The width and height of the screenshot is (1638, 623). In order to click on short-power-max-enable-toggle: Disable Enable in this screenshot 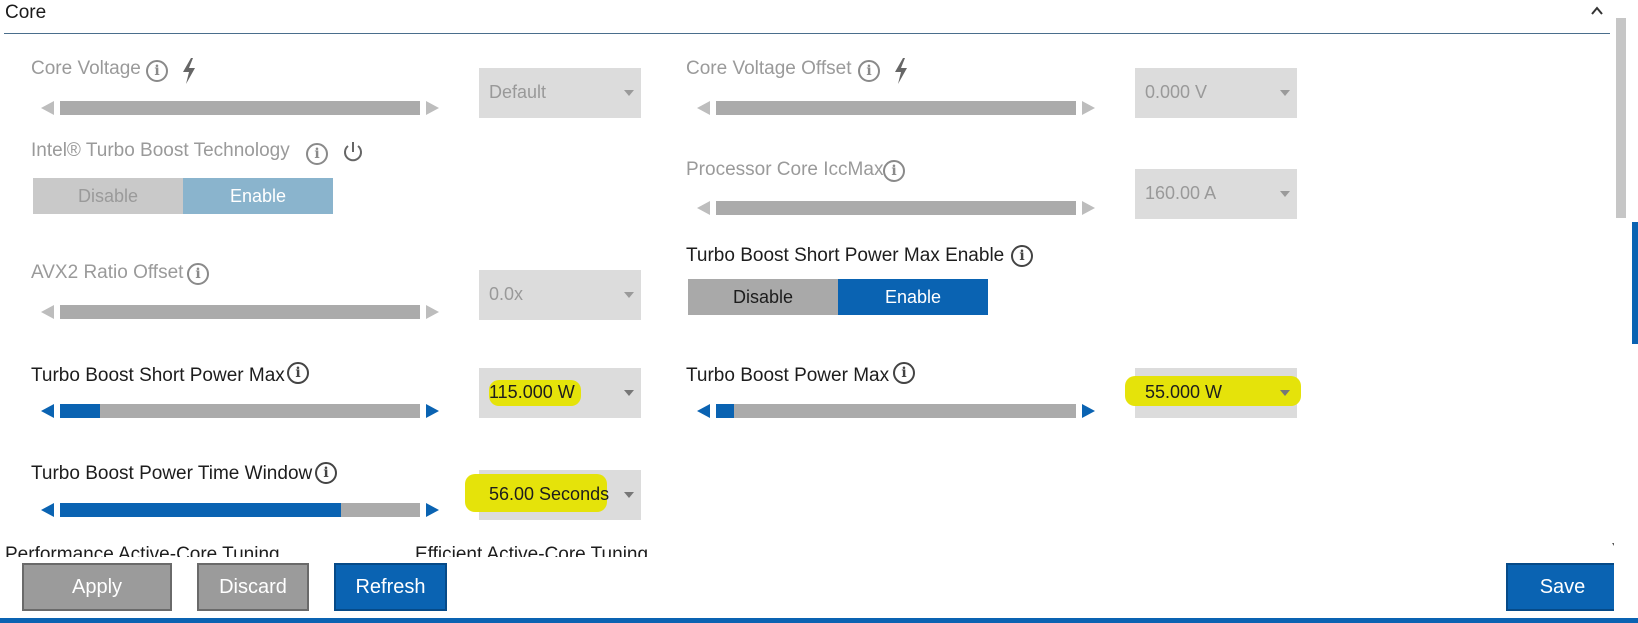, I will do `click(838, 297)`.